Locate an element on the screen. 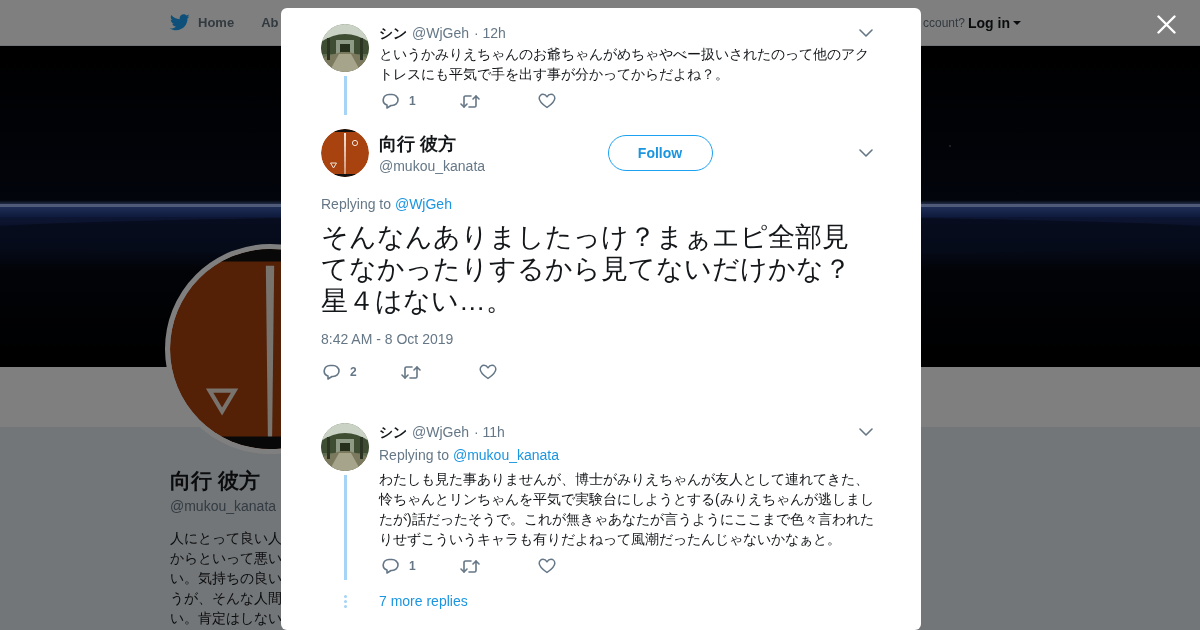  profile-bio-line: い。気持ちの良い is located at coordinates (226, 579).